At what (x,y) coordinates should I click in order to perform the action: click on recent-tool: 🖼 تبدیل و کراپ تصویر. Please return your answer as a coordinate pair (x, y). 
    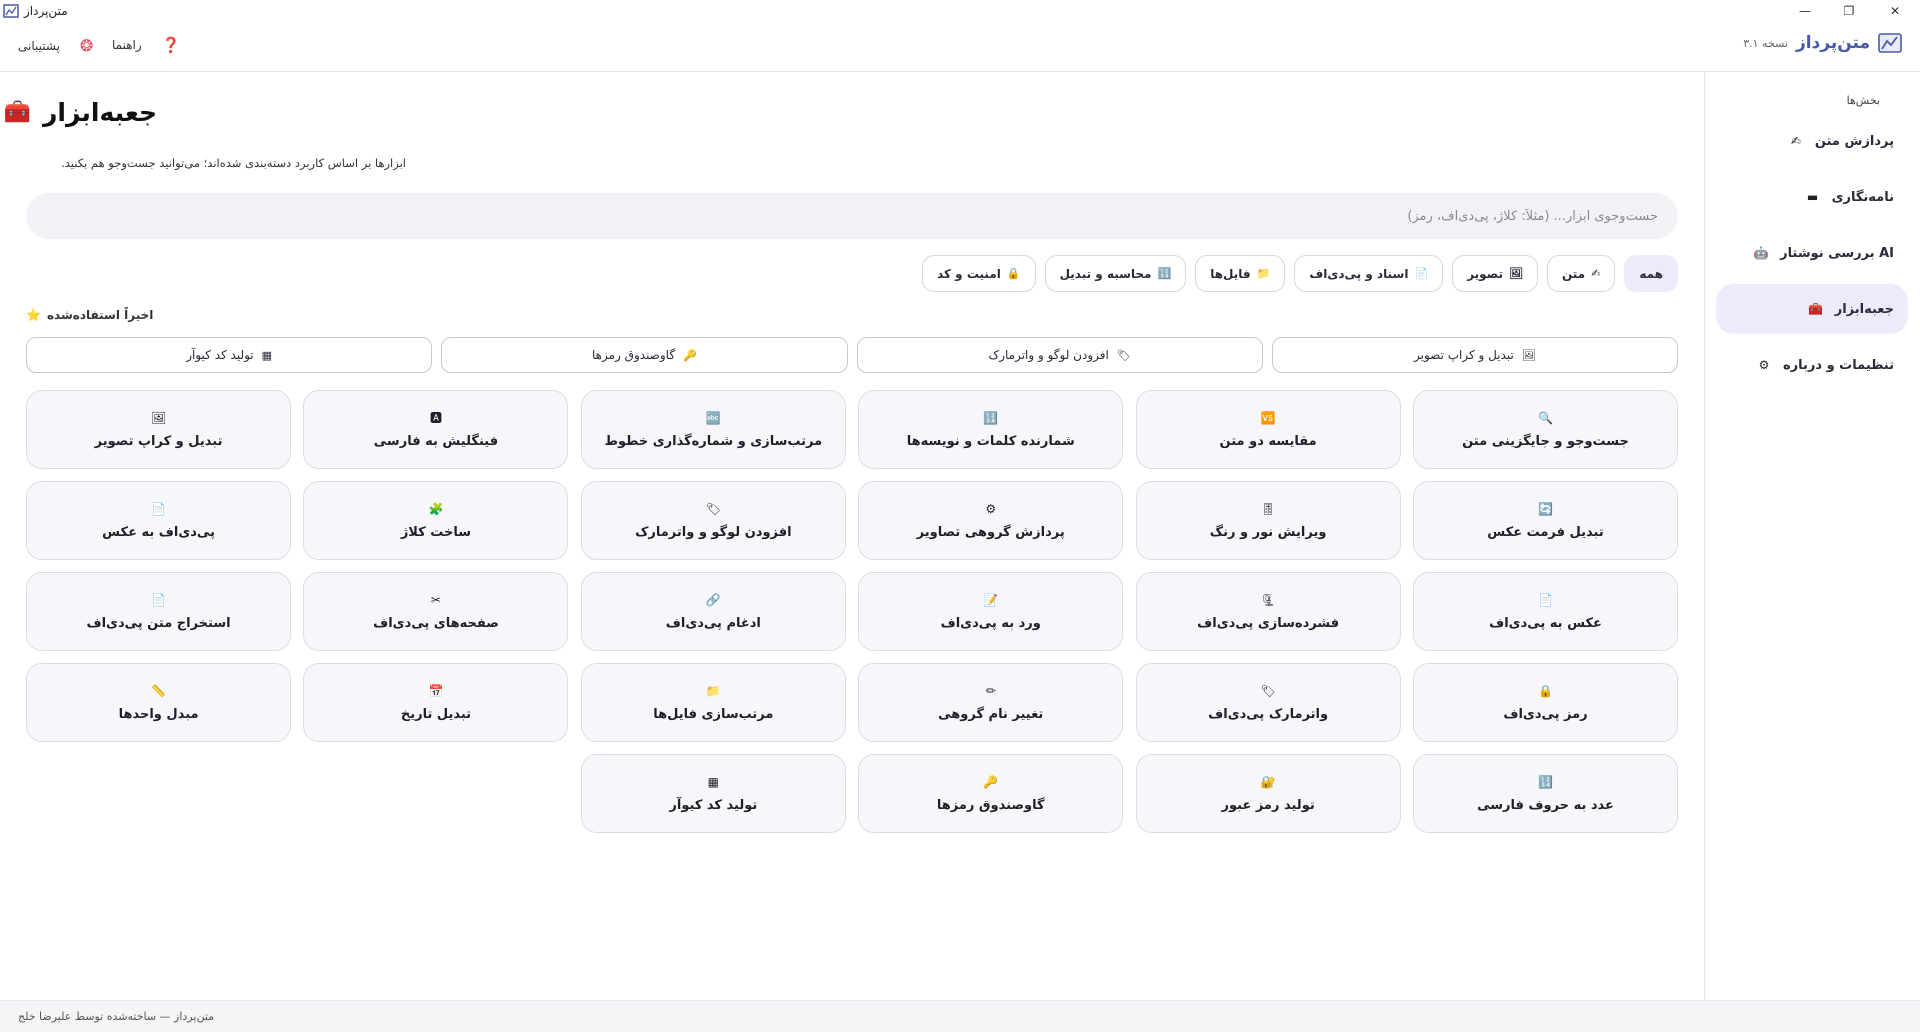
    Looking at the image, I should click on (1474, 355).